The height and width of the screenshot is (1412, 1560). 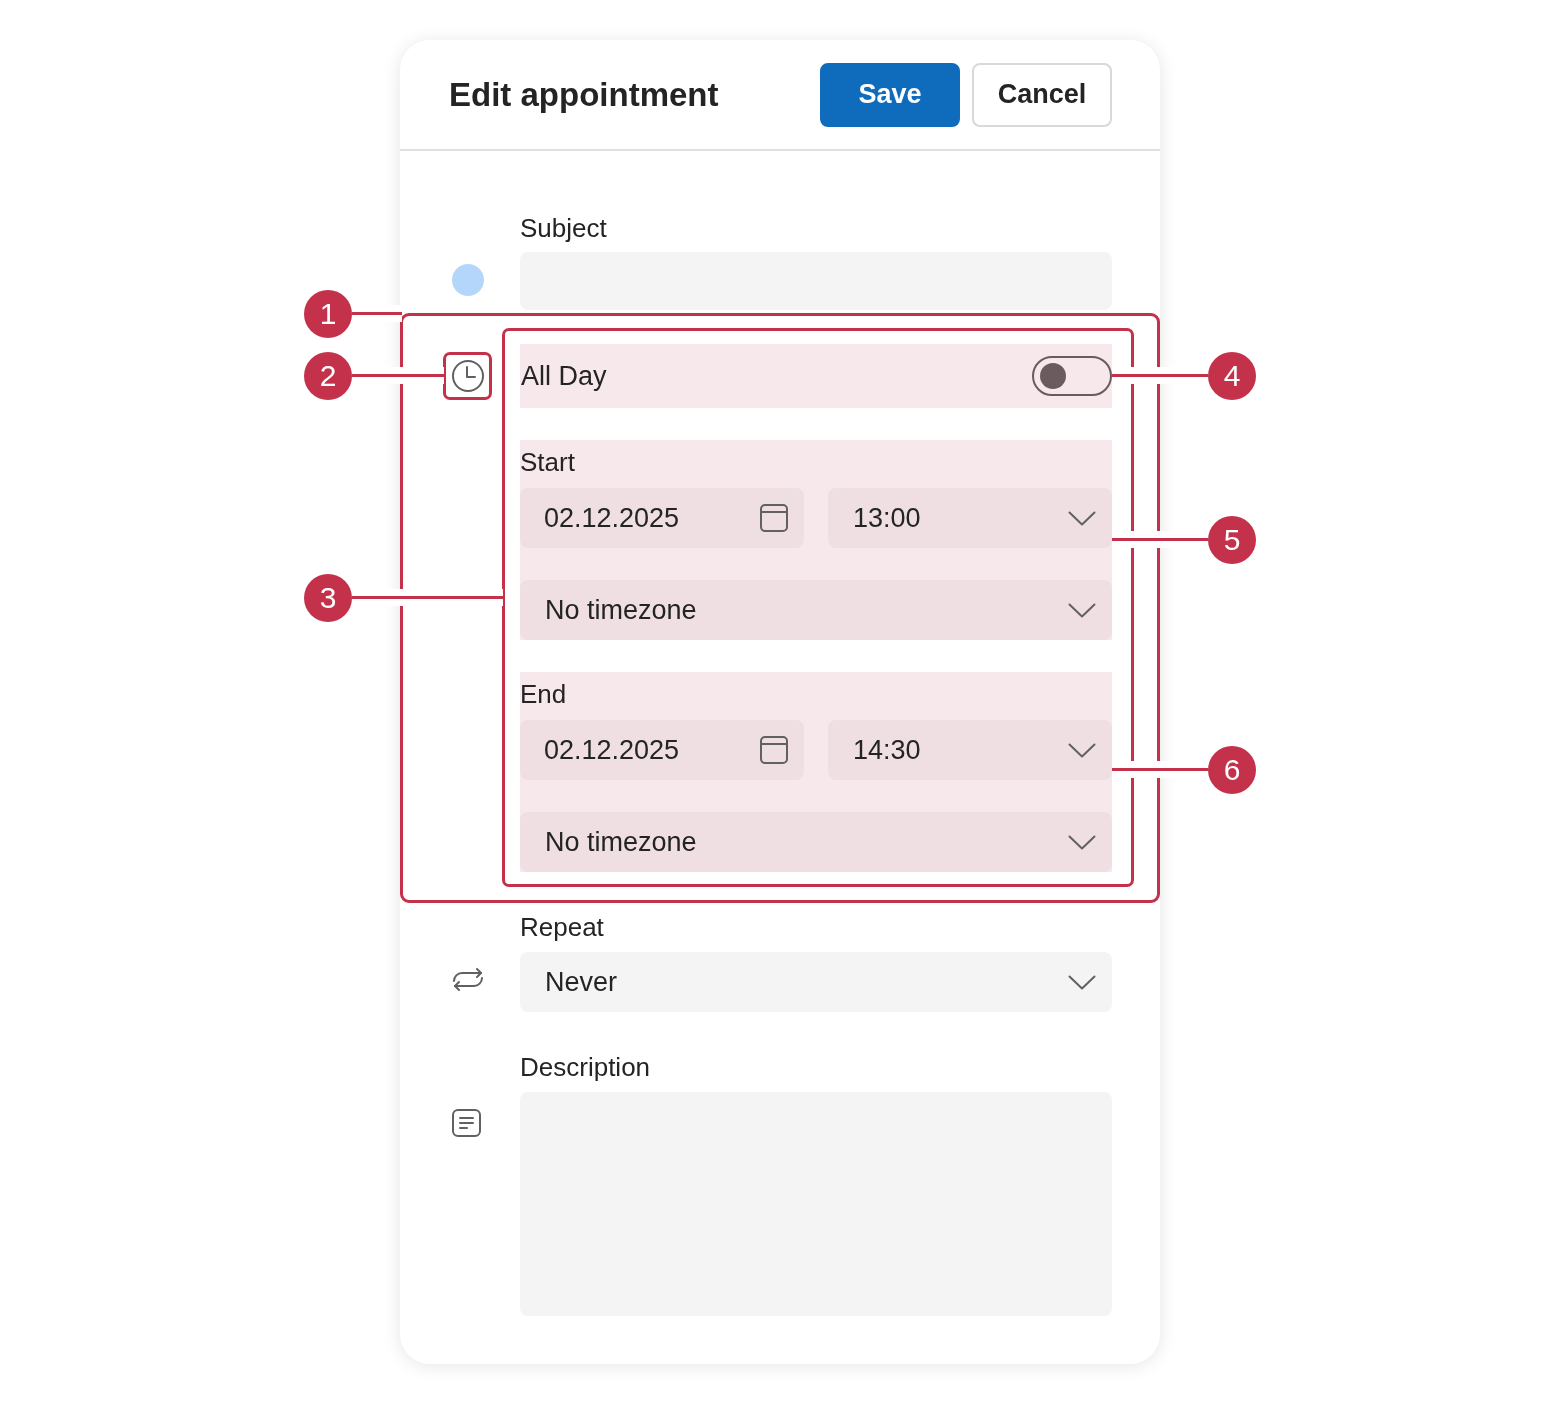 What do you see at coordinates (1072, 376) in the screenshot?
I see `all-day-toggle` at bounding box center [1072, 376].